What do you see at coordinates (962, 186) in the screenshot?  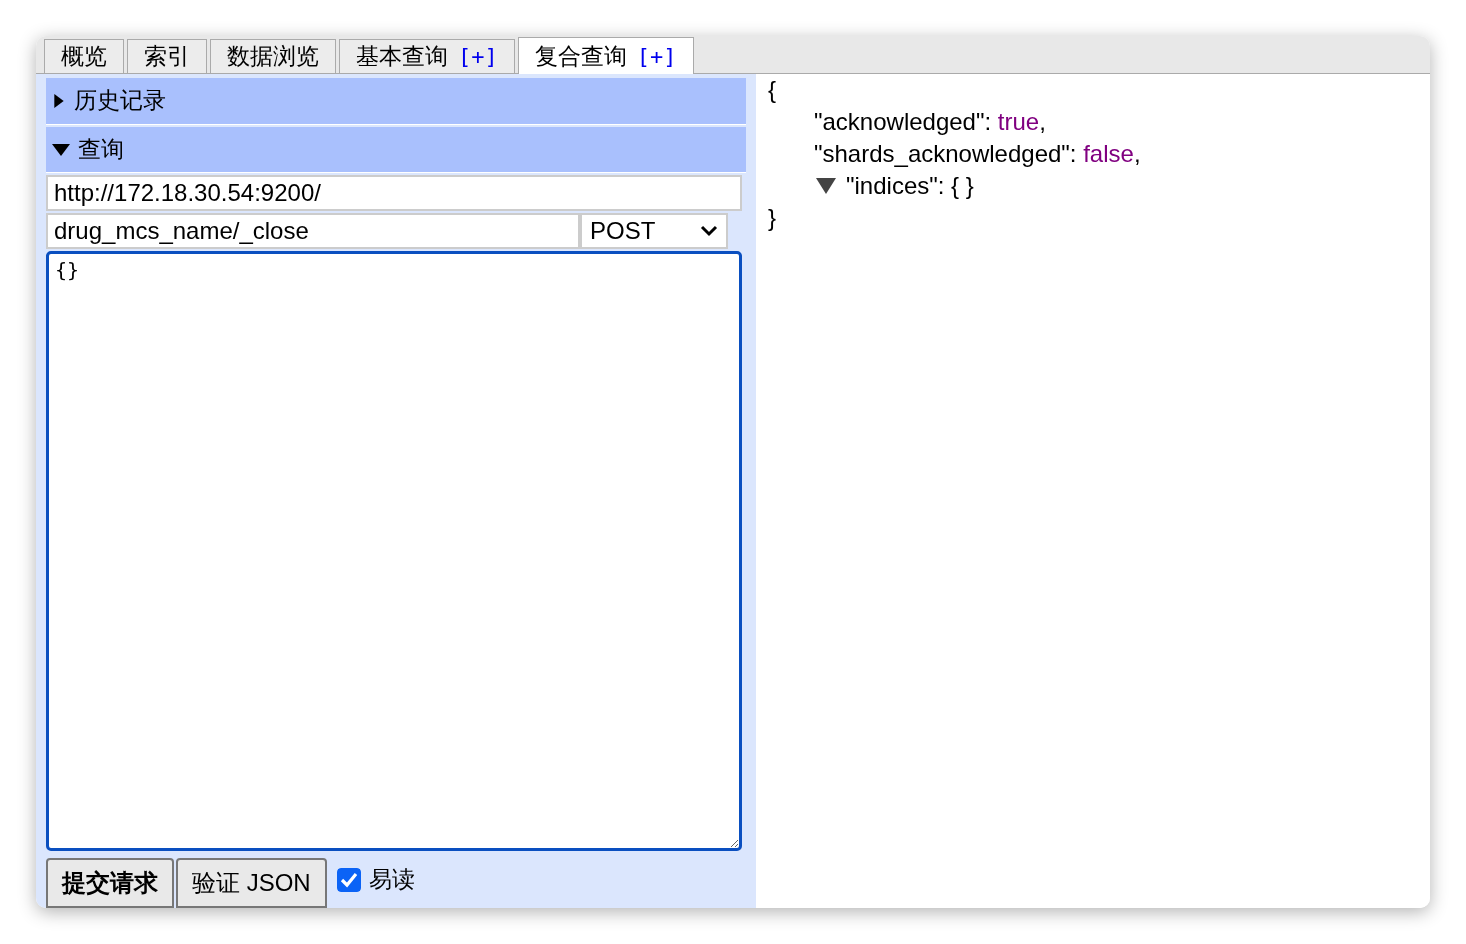 I see `json-value: { }` at bounding box center [962, 186].